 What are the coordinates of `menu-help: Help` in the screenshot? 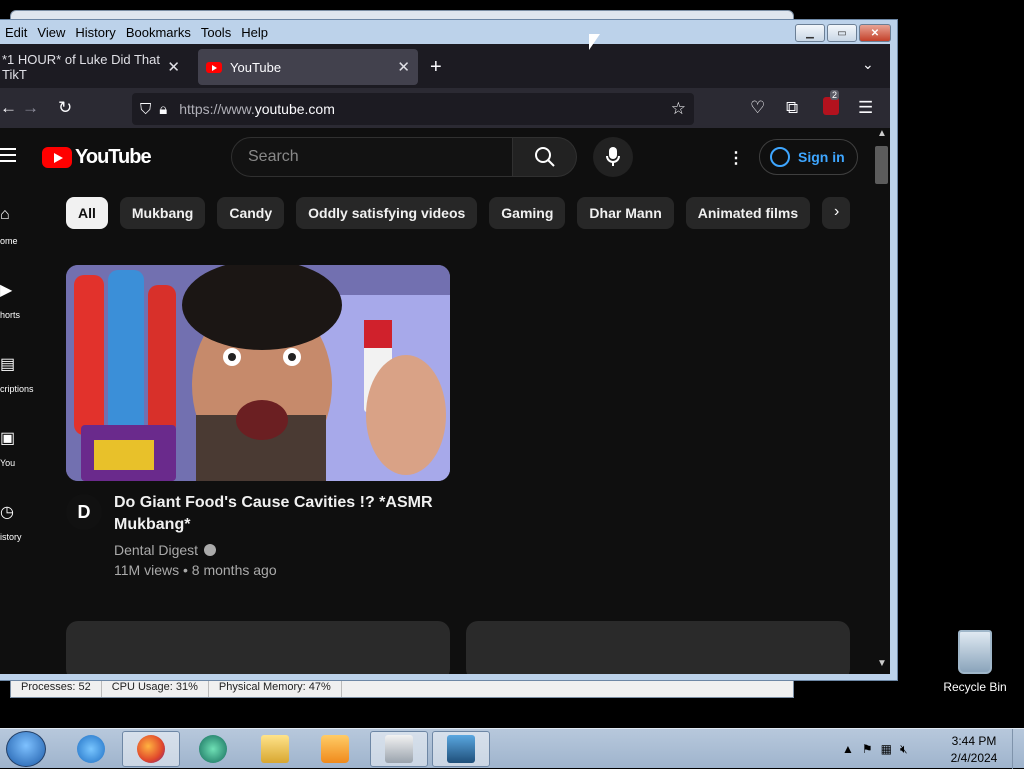 It's located at (254, 32).